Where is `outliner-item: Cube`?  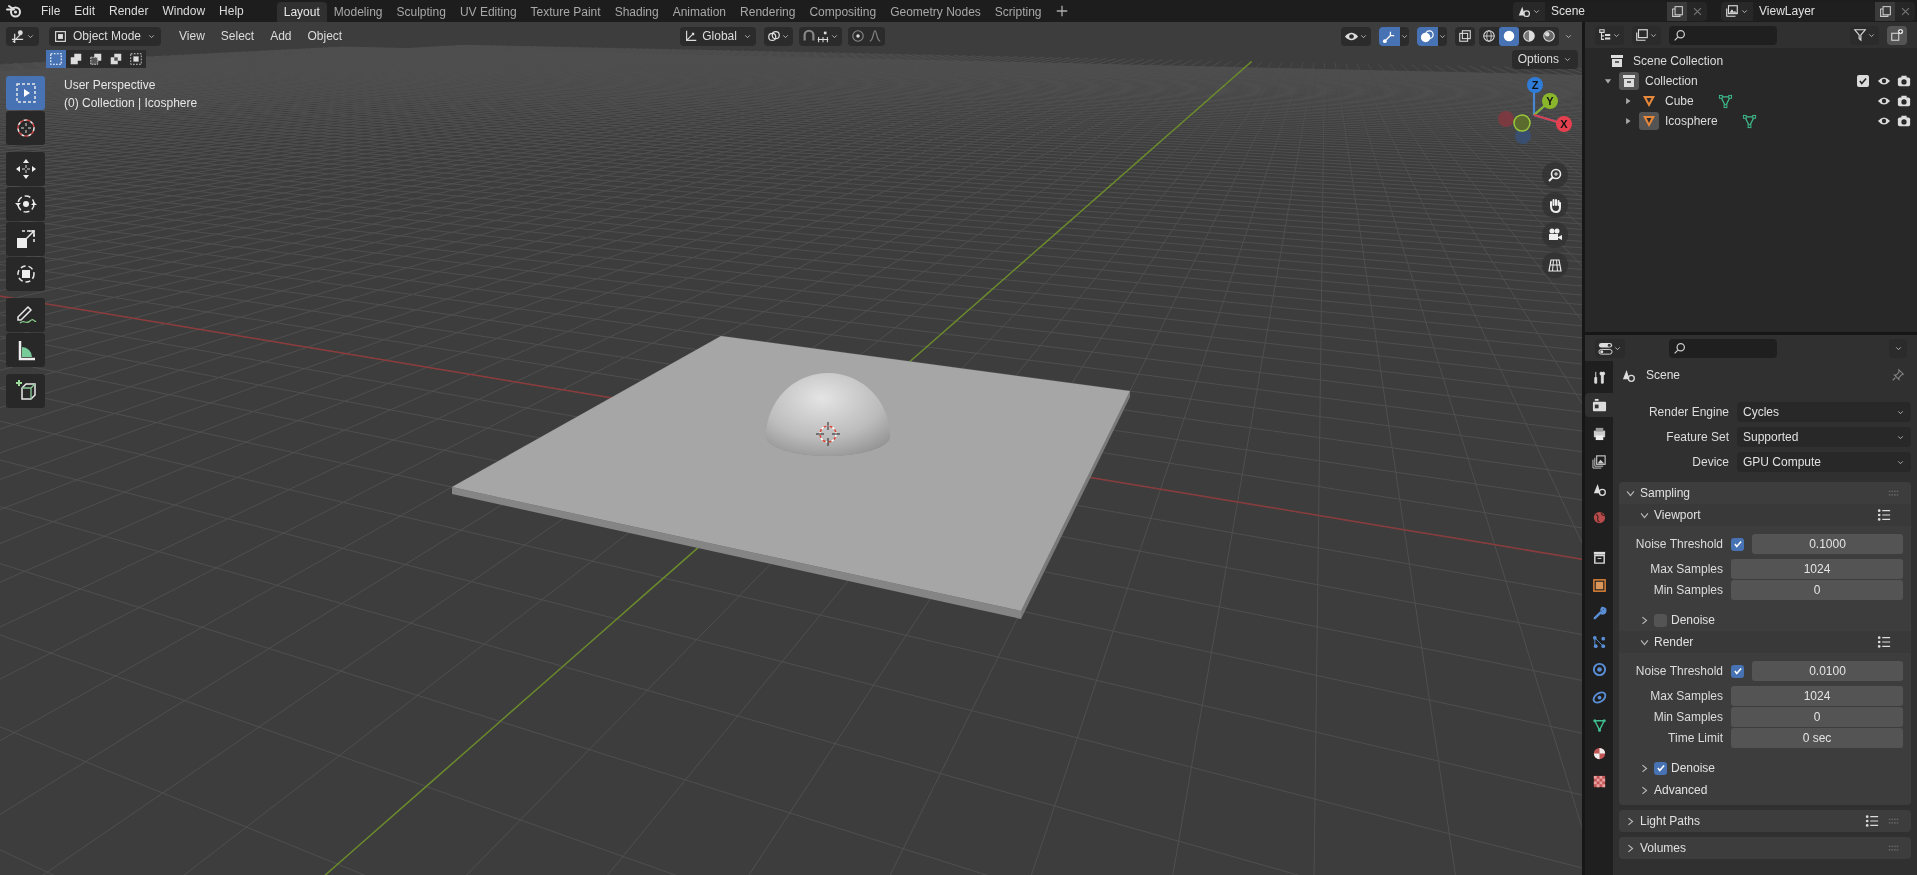 outliner-item: Cube is located at coordinates (1679, 101).